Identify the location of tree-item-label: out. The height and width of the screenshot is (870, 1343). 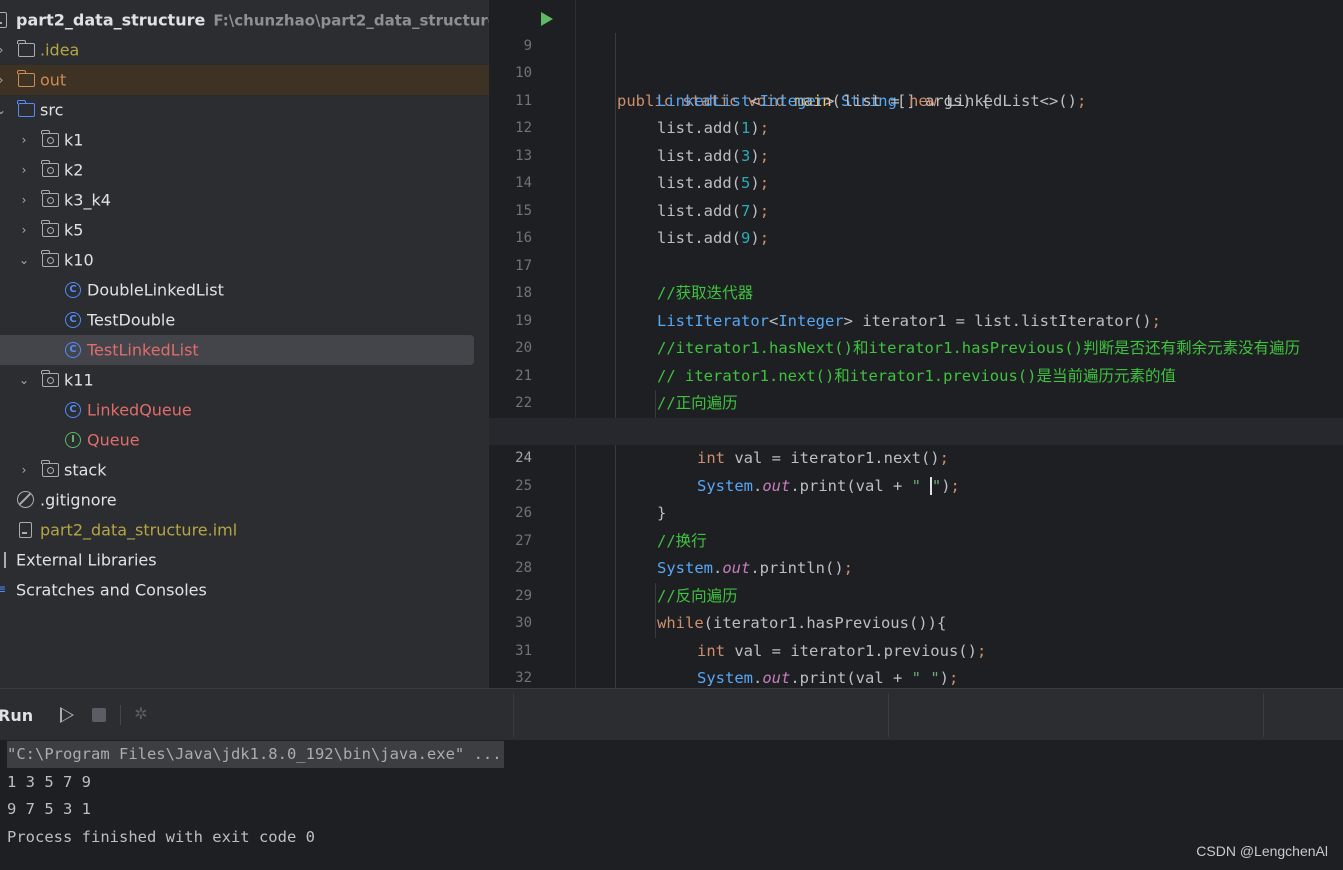
(53, 80).